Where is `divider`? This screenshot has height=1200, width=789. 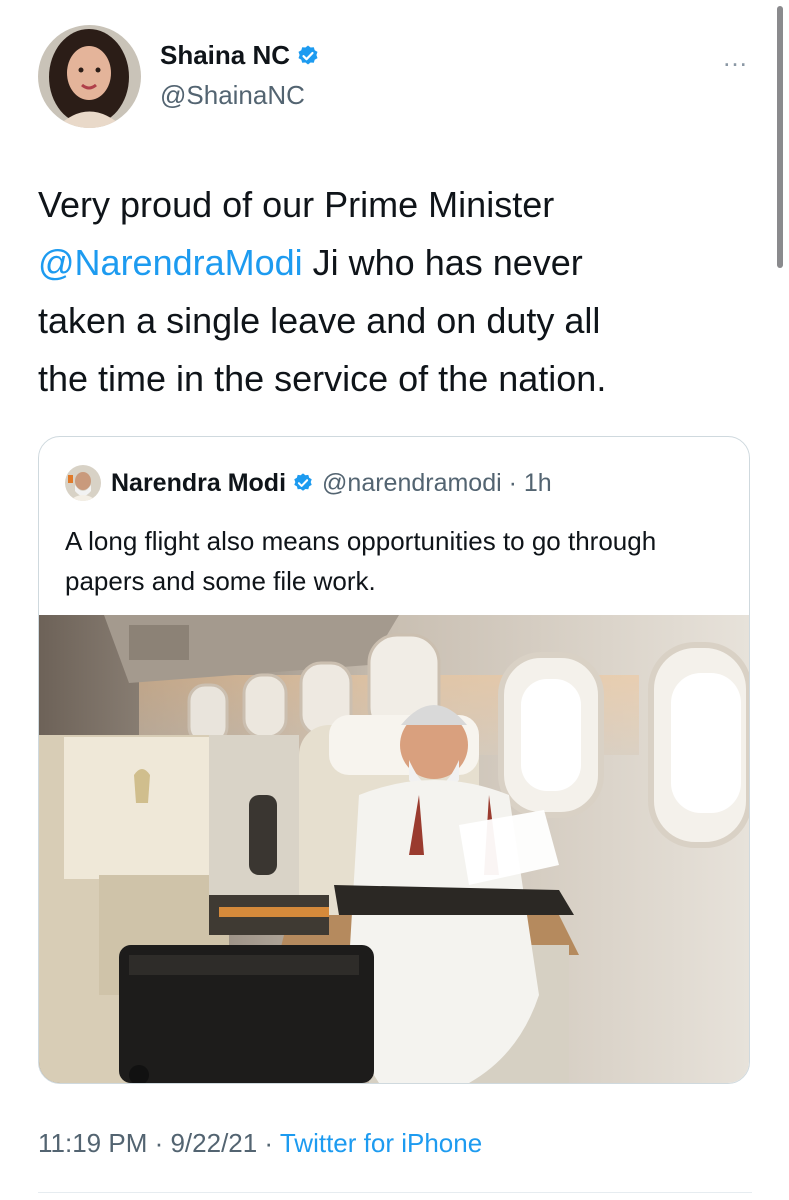
divider is located at coordinates (395, 1192).